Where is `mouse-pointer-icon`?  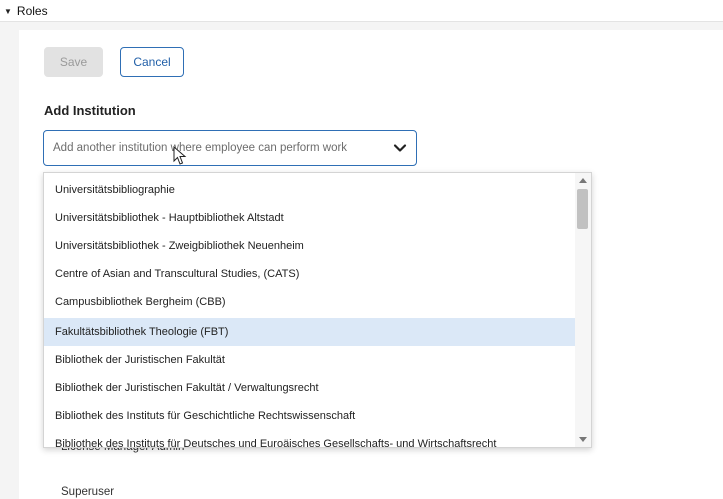
mouse-pointer-icon is located at coordinates (180, 155).